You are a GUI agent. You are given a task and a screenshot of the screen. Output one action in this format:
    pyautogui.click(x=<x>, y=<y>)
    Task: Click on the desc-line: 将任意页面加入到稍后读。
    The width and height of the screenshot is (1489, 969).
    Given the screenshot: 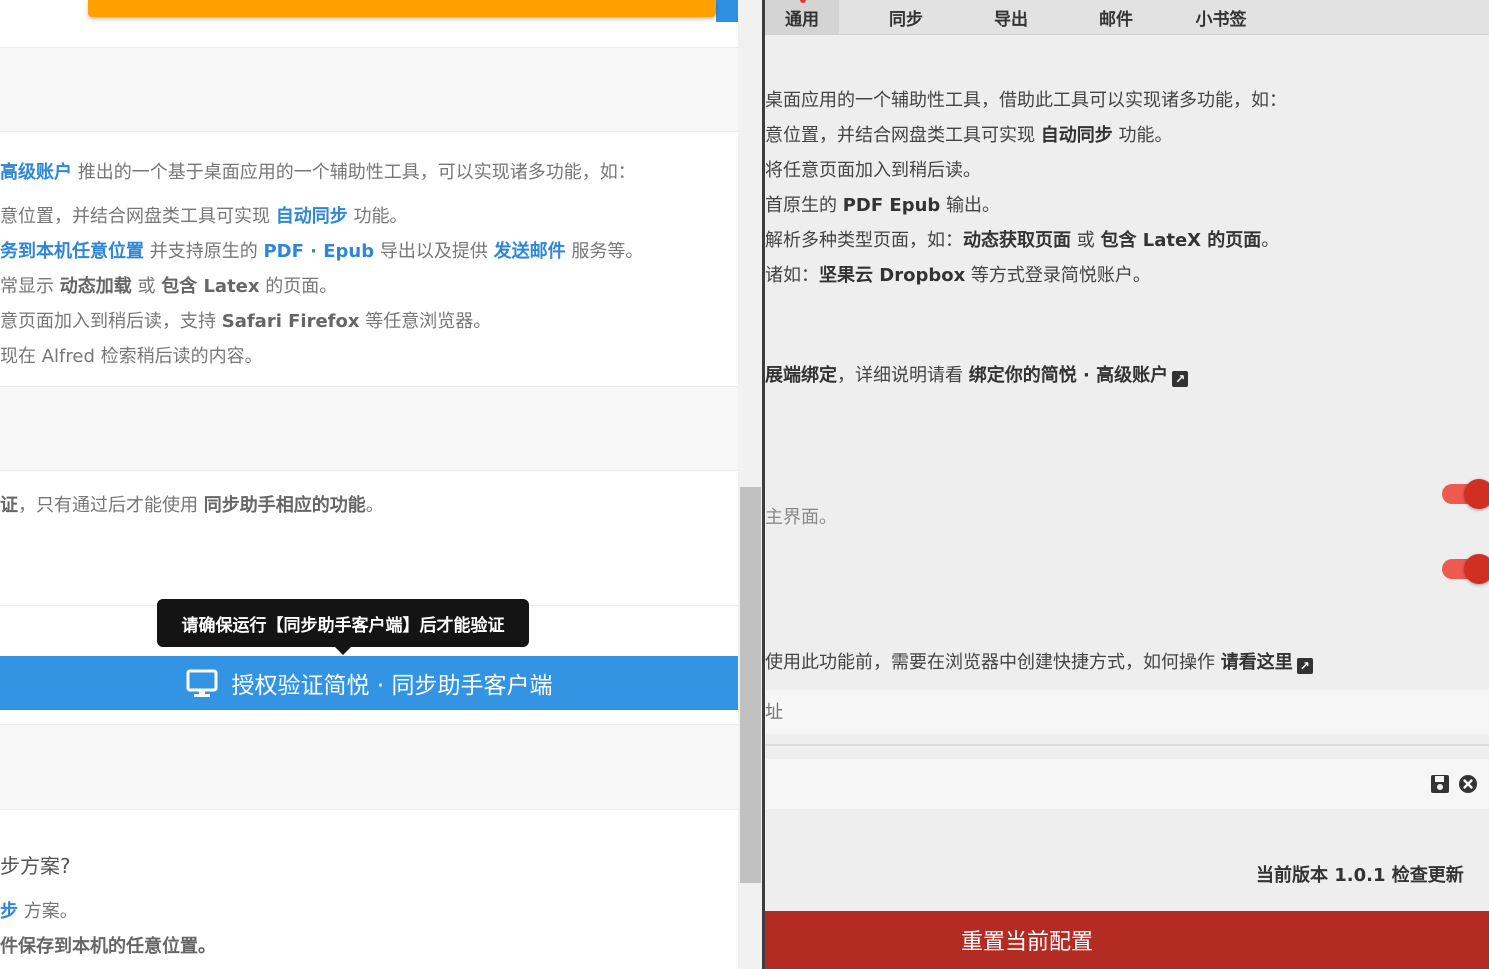 What is the action you would take?
    pyautogui.click(x=873, y=170)
    